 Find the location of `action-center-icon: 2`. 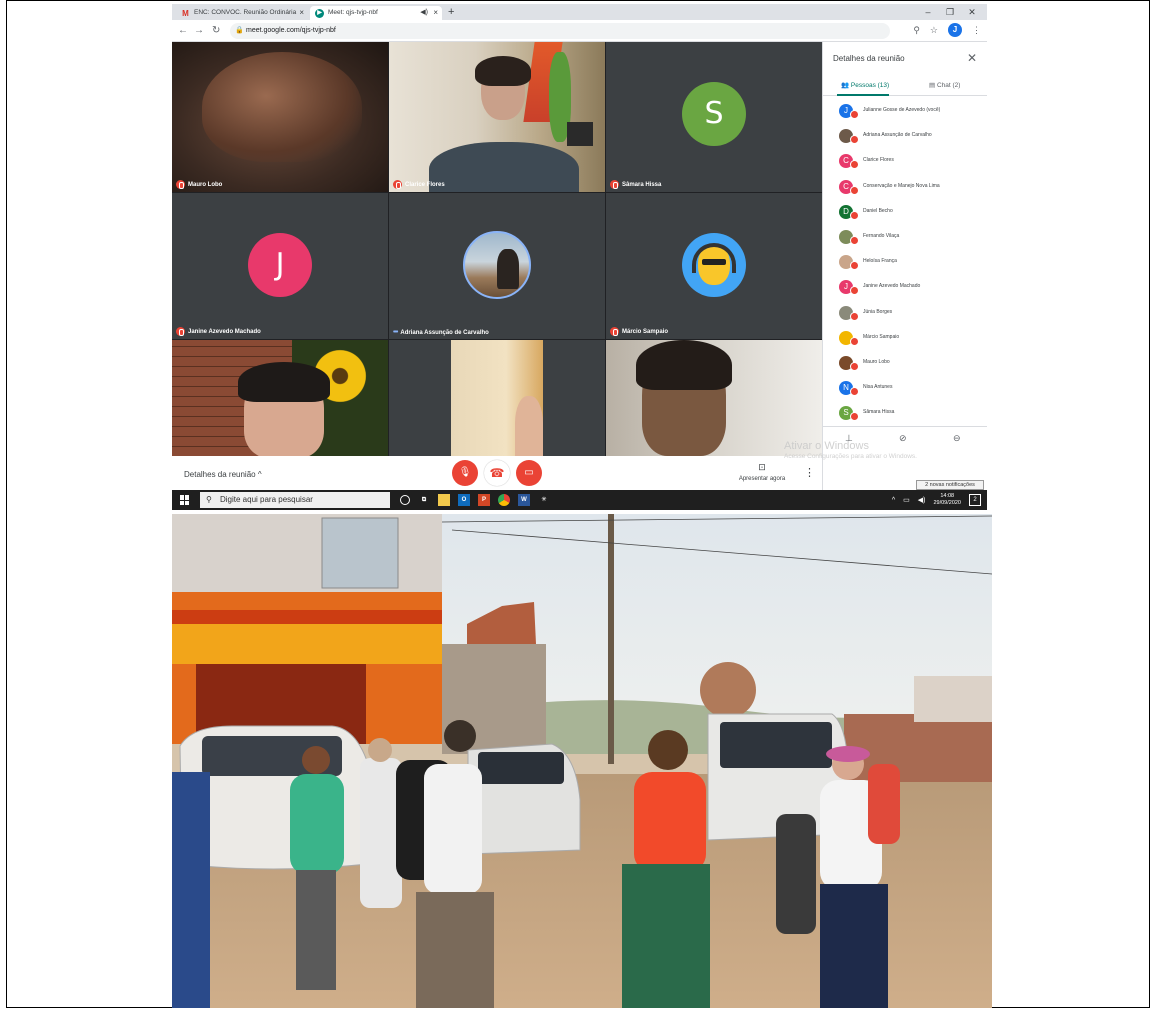

action-center-icon: 2 is located at coordinates (975, 500).